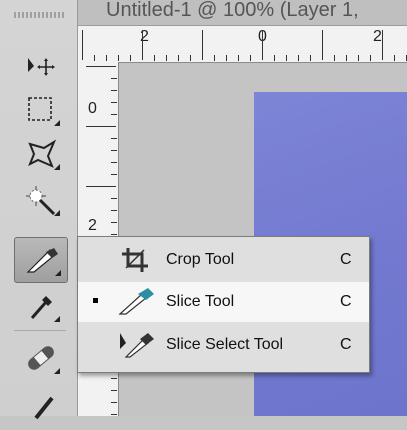  Describe the element at coordinates (39, 15) in the screenshot. I see `panel-grip` at that location.